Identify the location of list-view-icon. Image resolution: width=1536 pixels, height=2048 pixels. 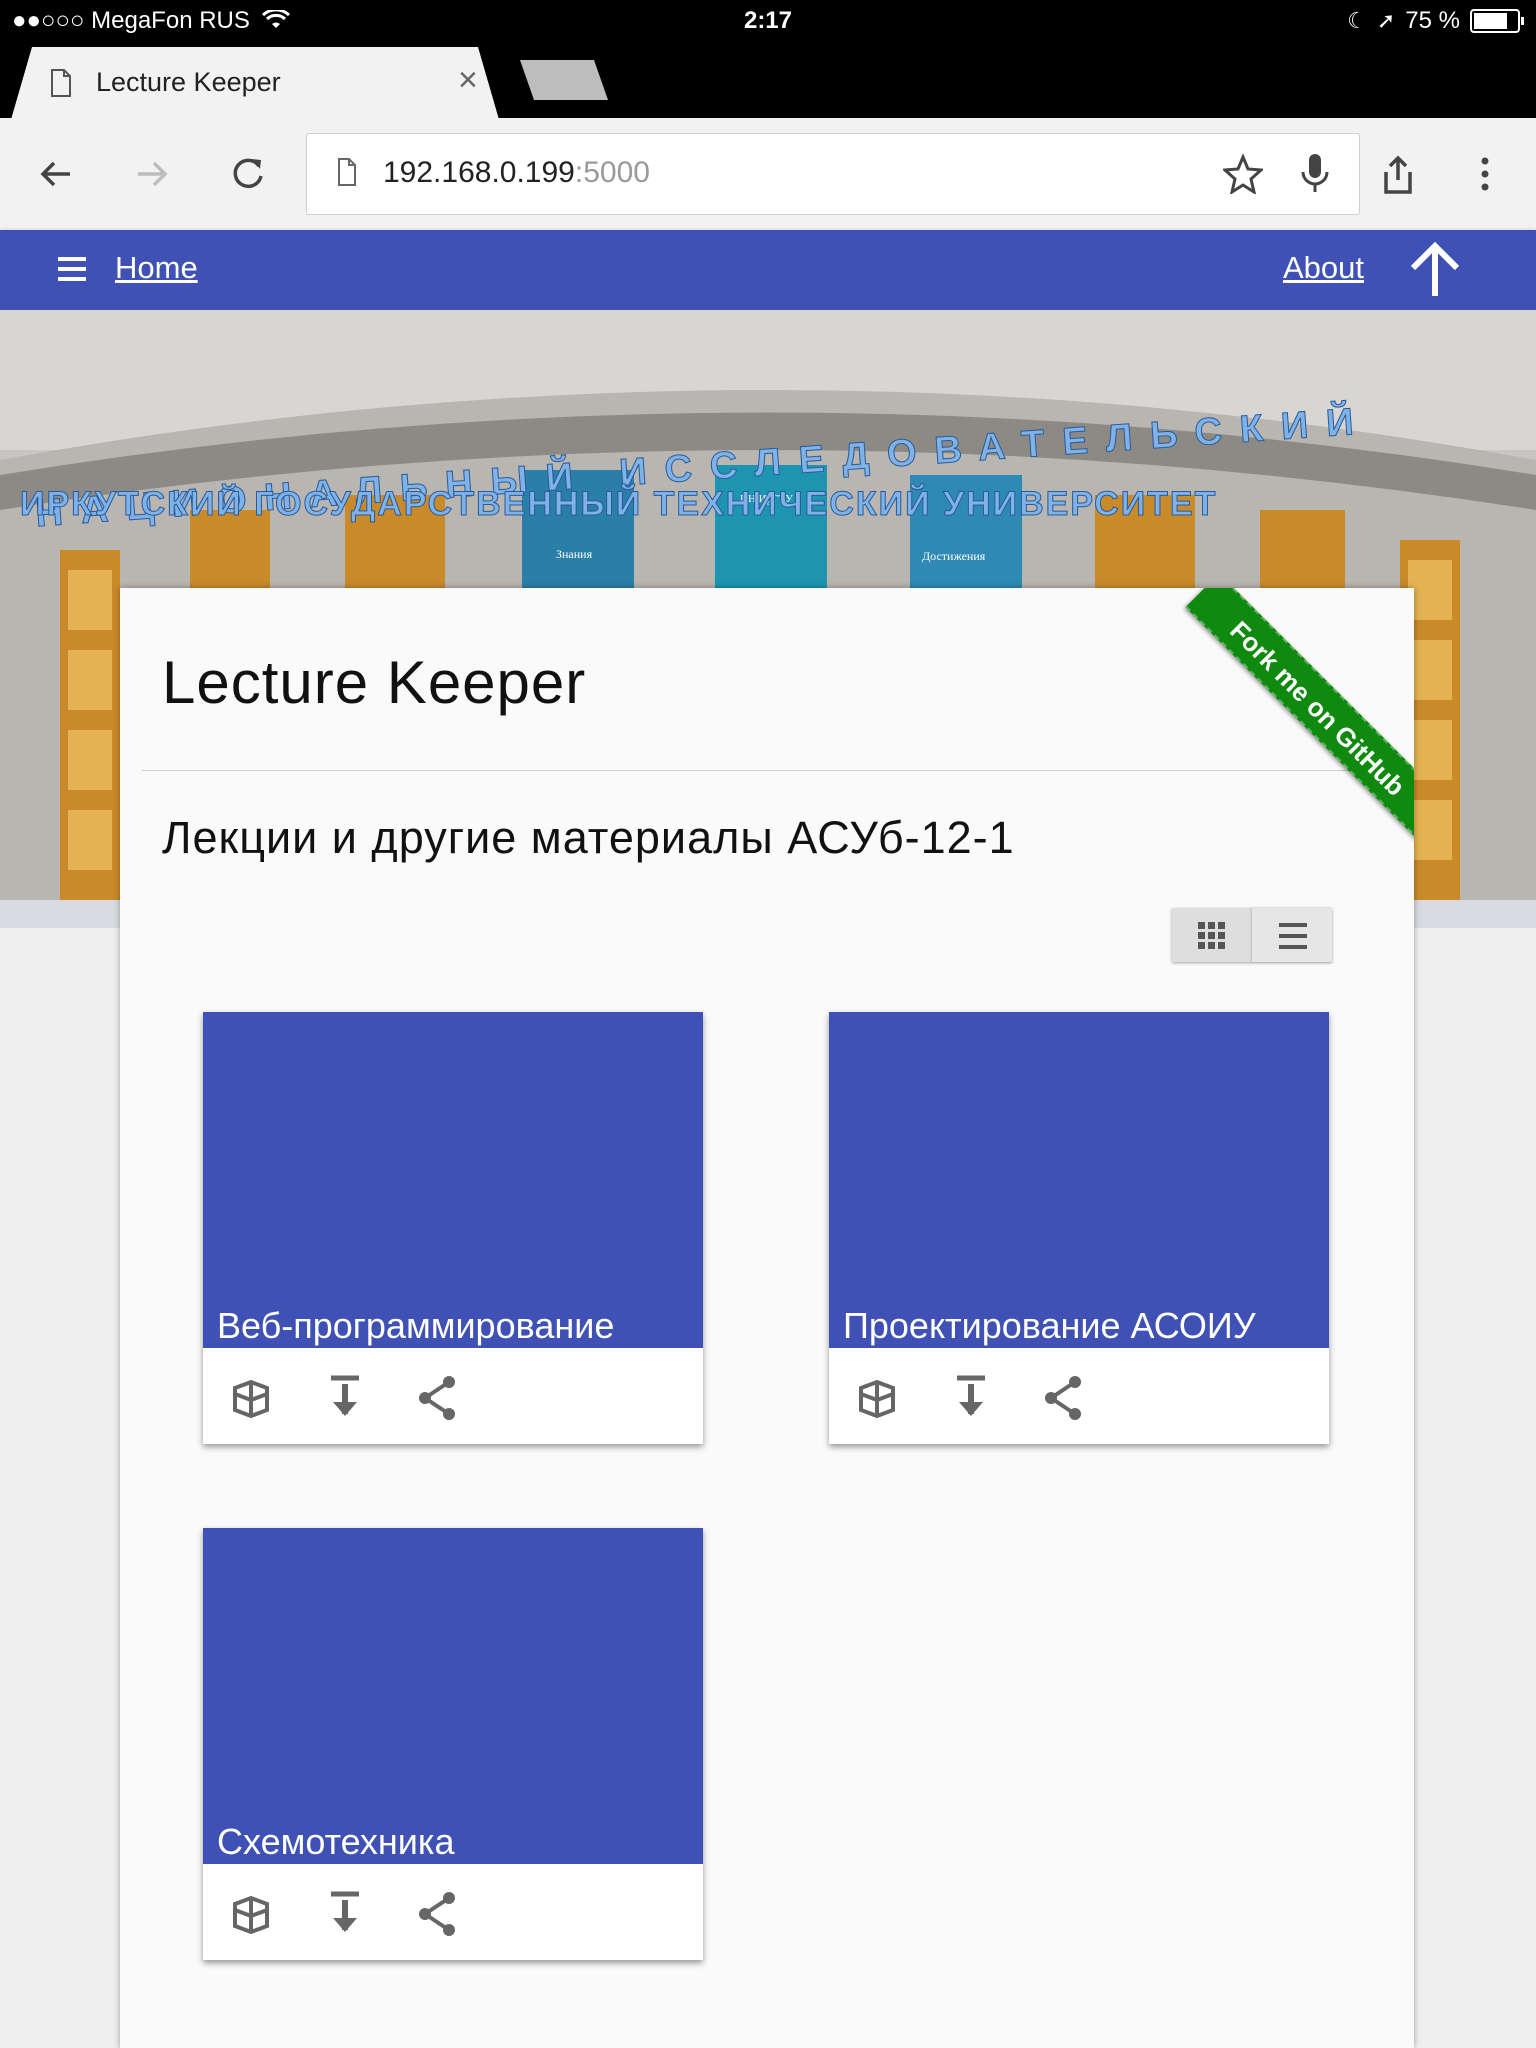
(1293, 936).